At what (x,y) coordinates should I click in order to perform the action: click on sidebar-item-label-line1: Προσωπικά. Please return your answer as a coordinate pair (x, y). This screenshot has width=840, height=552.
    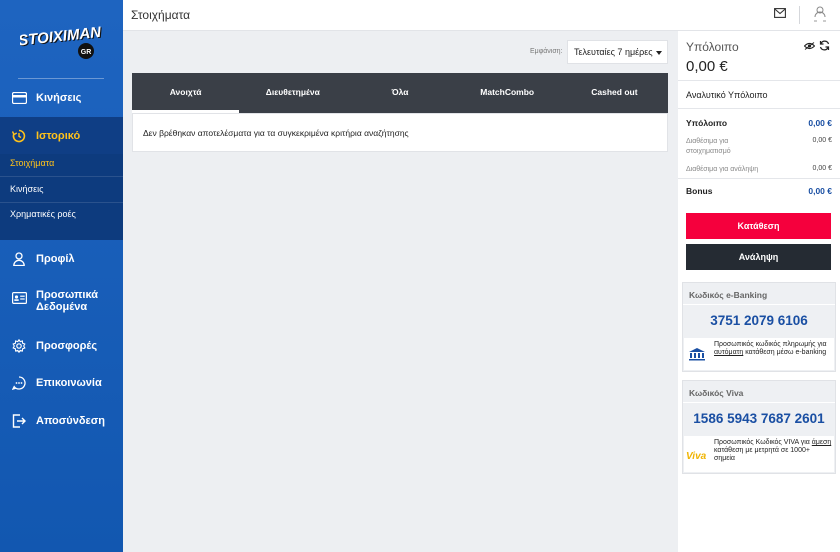
    Looking at the image, I should click on (67, 295).